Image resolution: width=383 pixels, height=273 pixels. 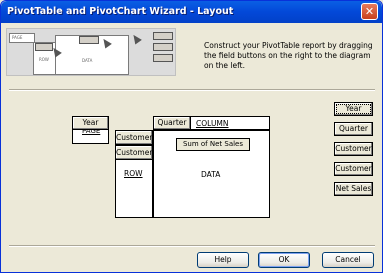 What do you see at coordinates (44, 59) in the screenshot?
I see `thumb-row-label: ROW` at bounding box center [44, 59].